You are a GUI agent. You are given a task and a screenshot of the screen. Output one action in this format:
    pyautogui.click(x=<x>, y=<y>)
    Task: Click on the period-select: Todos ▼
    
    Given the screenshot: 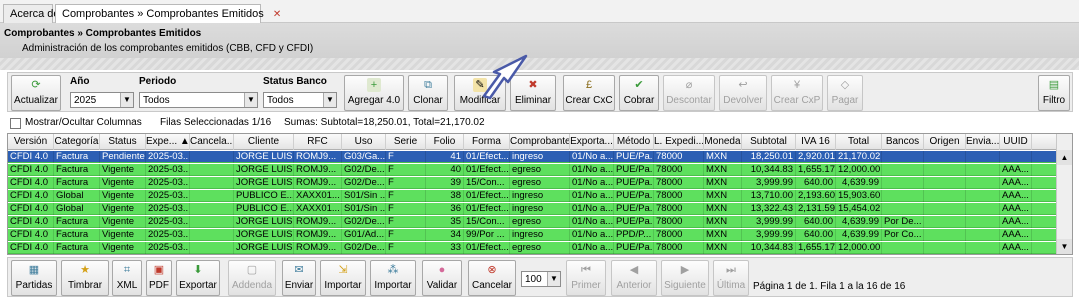 What is the action you would take?
    pyautogui.click(x=198, y=100)
    